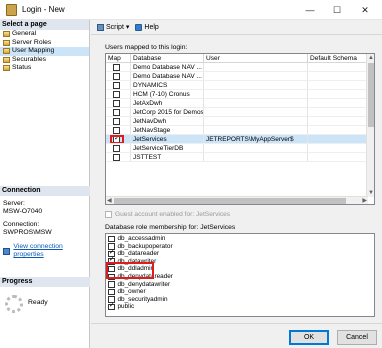  What do you see at coordinates (167, 58) in the screenshot?
I see `col-database: Database` at bounding box center [167, 58].